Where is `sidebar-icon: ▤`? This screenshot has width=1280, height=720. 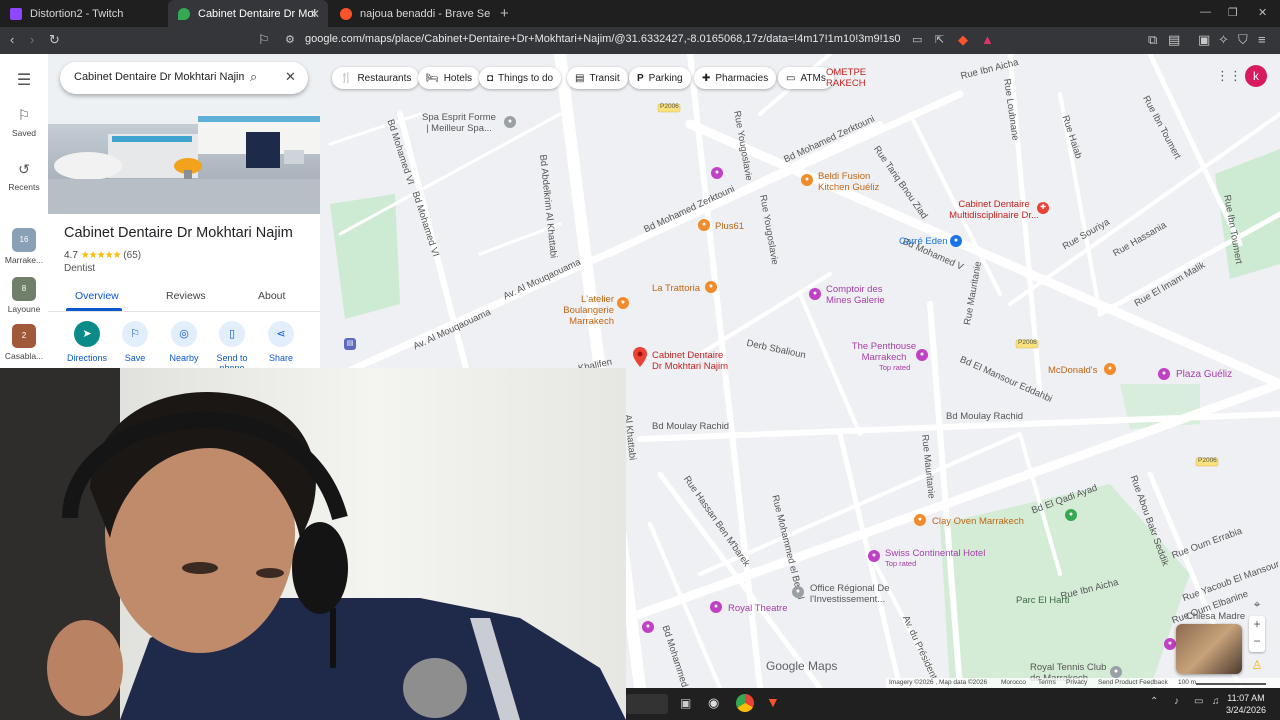 sidebar-icon: ▤ is located at coordinates (1174, 40).